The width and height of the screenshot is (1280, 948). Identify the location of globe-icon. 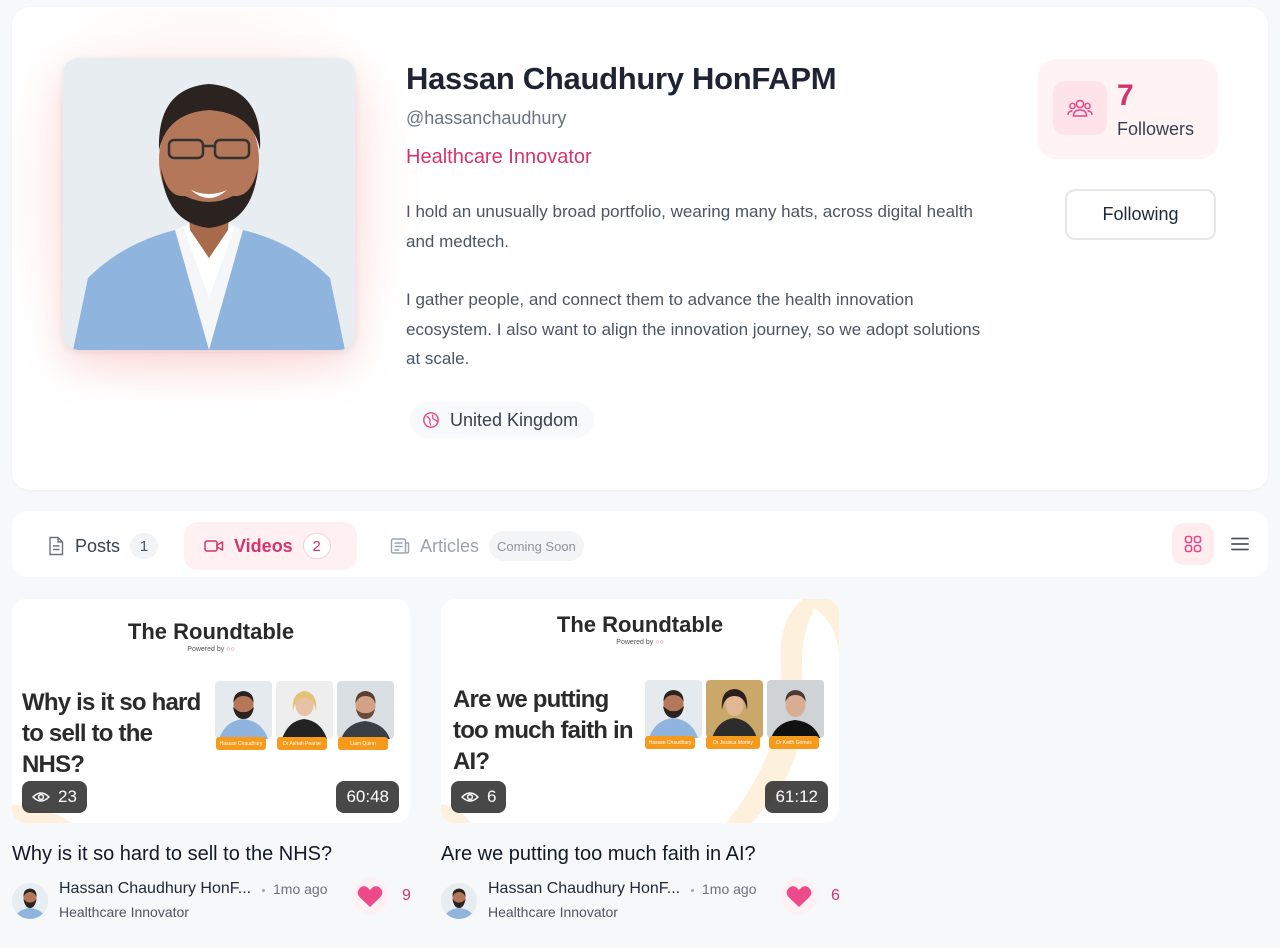
(431, 420).